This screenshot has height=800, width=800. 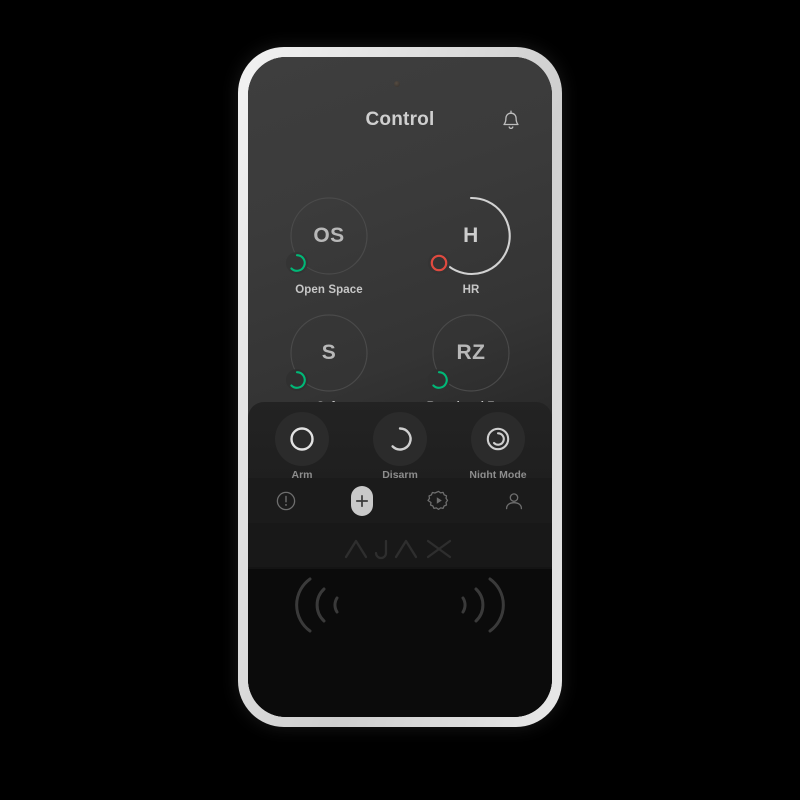 I want to click on group-dial-hr: H, so click(x=470, y=236).